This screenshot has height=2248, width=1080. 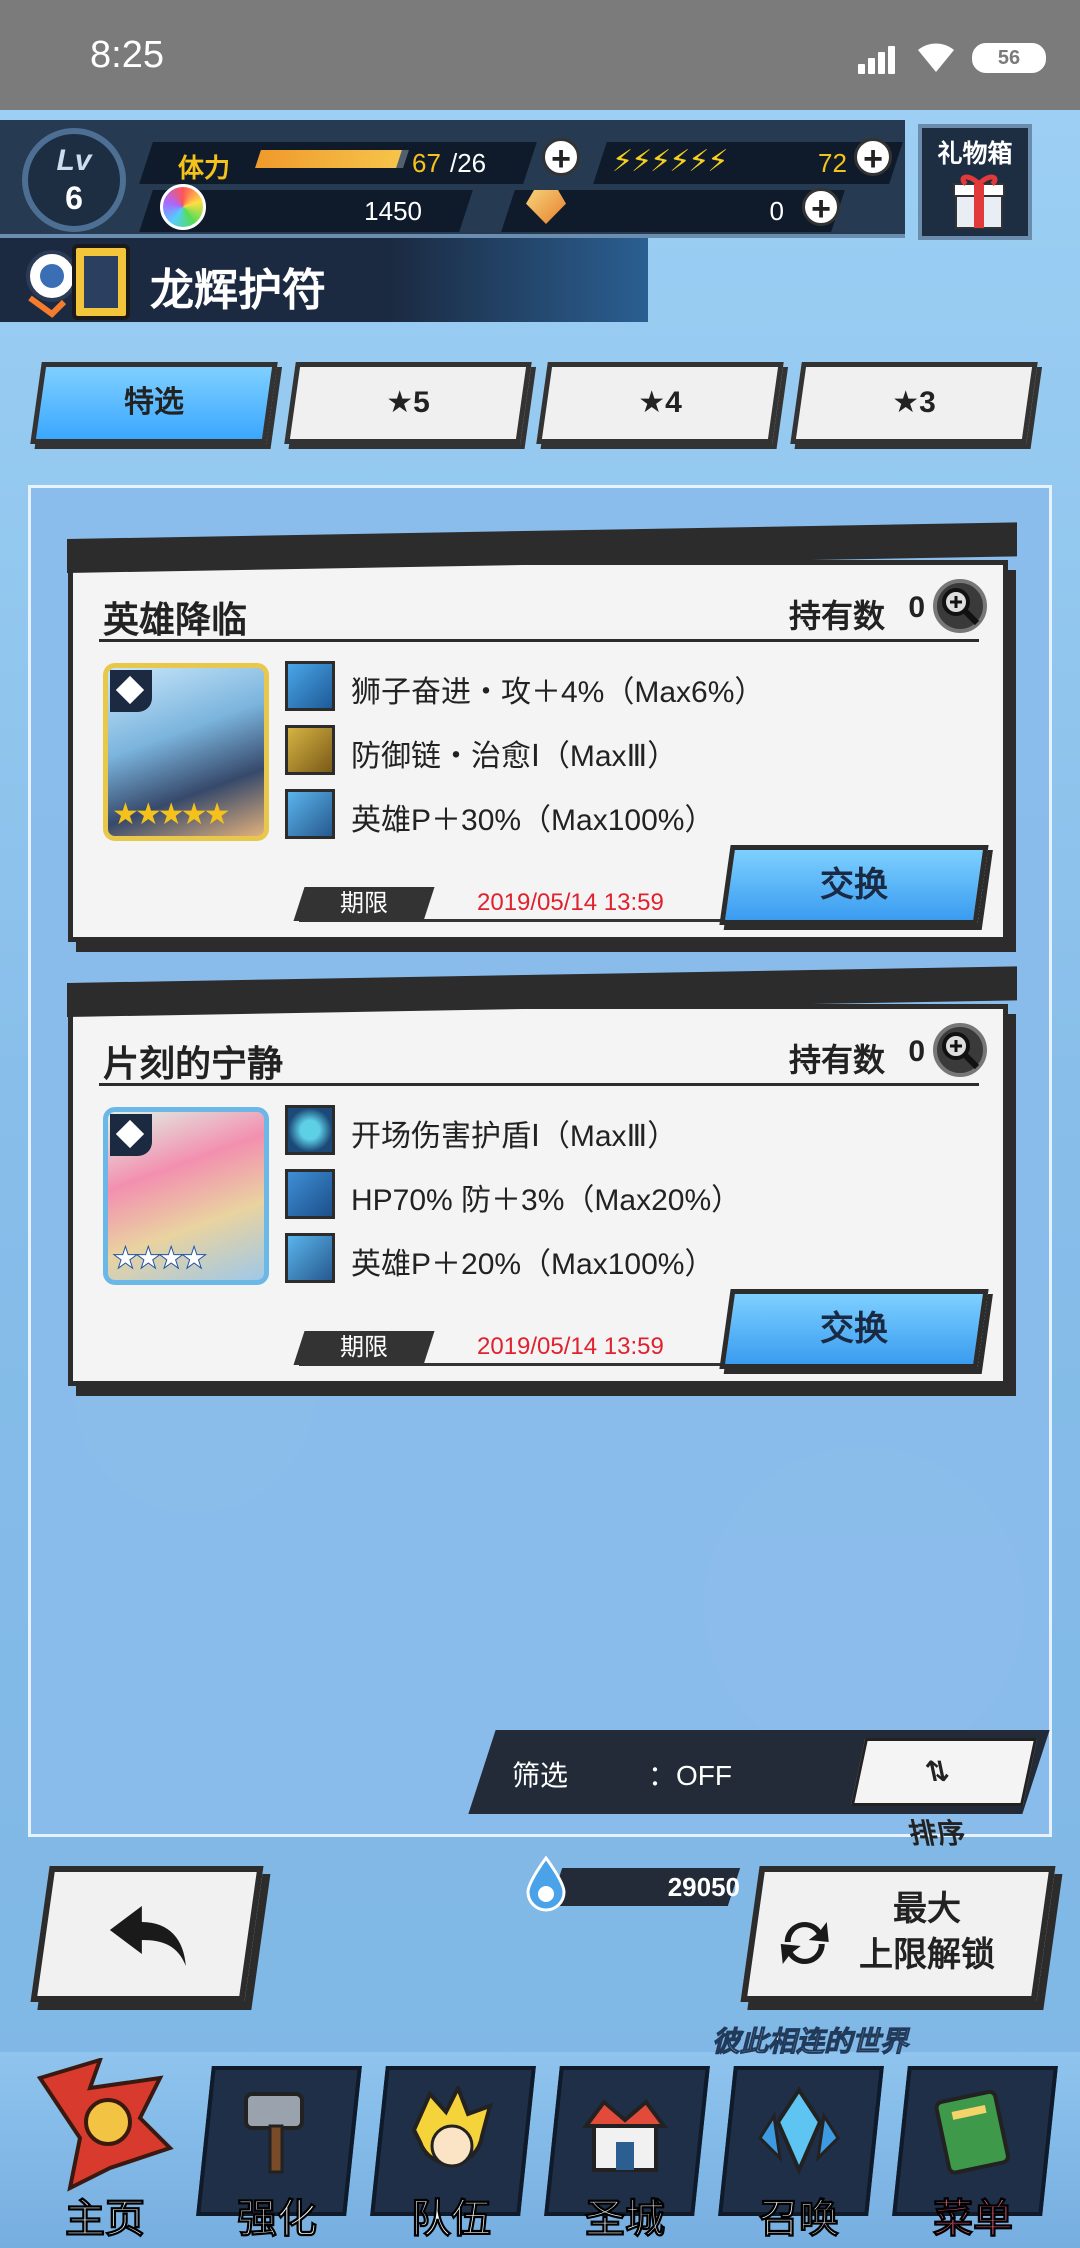 What do you see at coordinates (310, 750) in the screenshot?
I see `chain-skill-icon` at bounding box center [310, 750].